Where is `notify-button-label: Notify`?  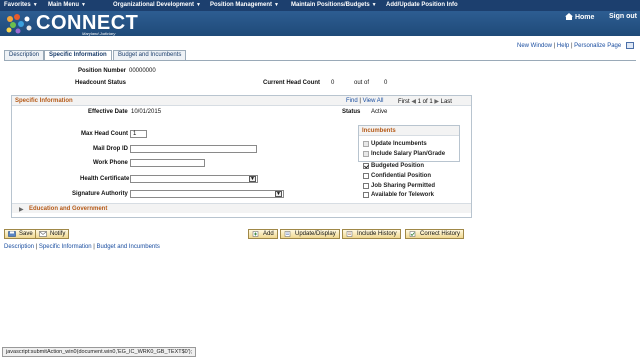
notify-button-label: Notify is located at coordinates (58, 234).